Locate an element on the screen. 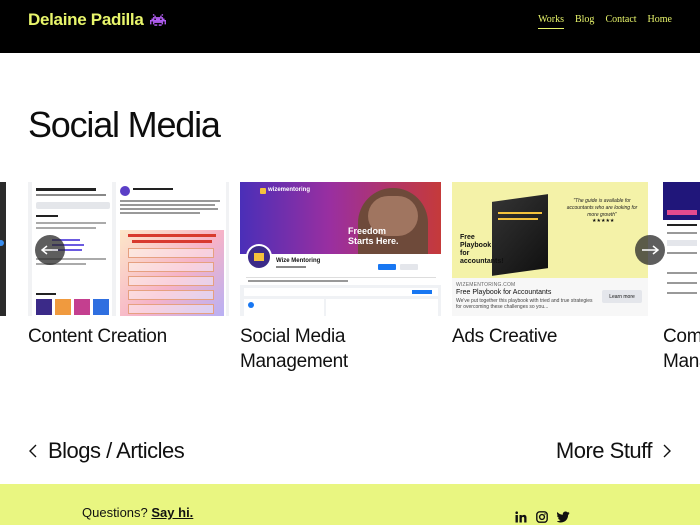 This screenshot has height=525, width=700. nav-works: Works is located at coordinates (551, 21).